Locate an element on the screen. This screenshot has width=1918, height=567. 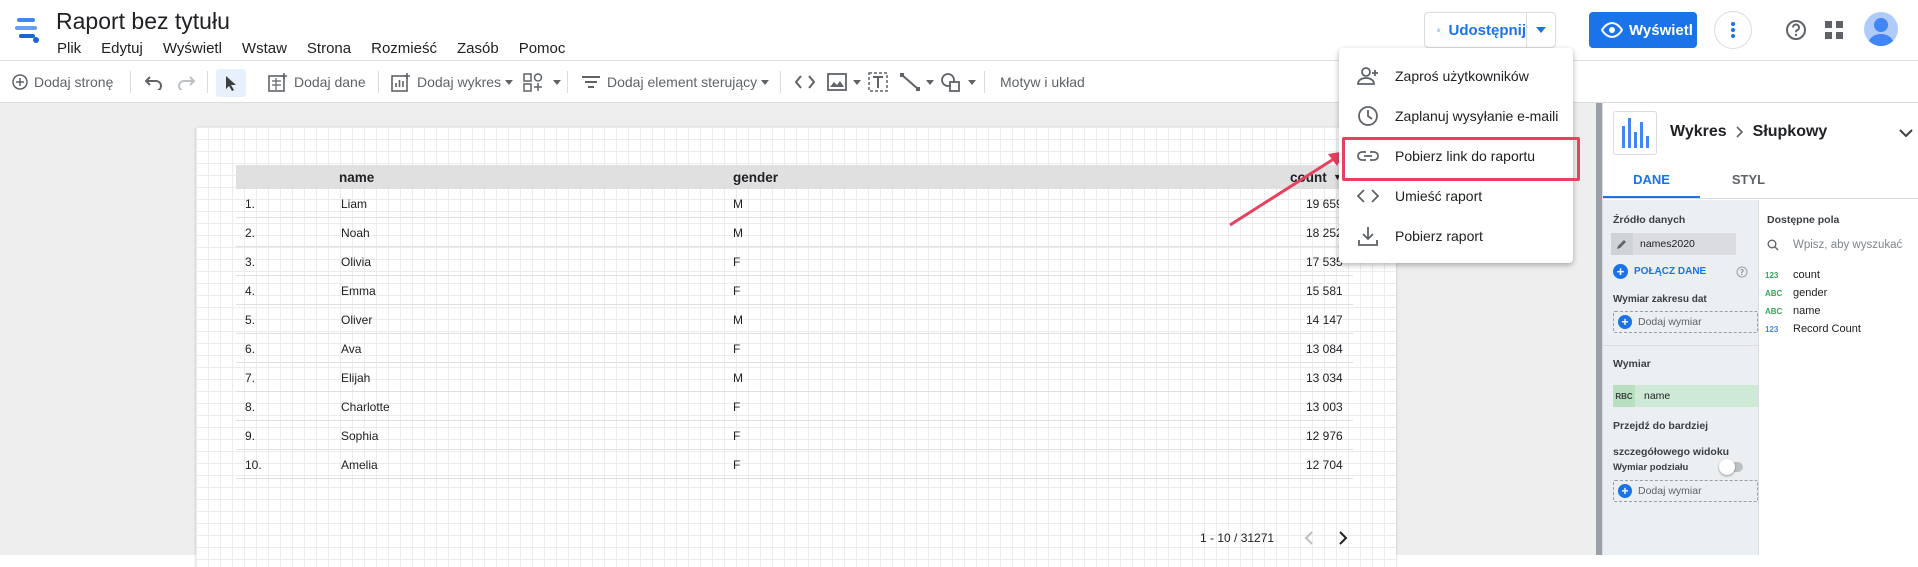
menu-resource: Zasób is located at coordinates (478, 48).